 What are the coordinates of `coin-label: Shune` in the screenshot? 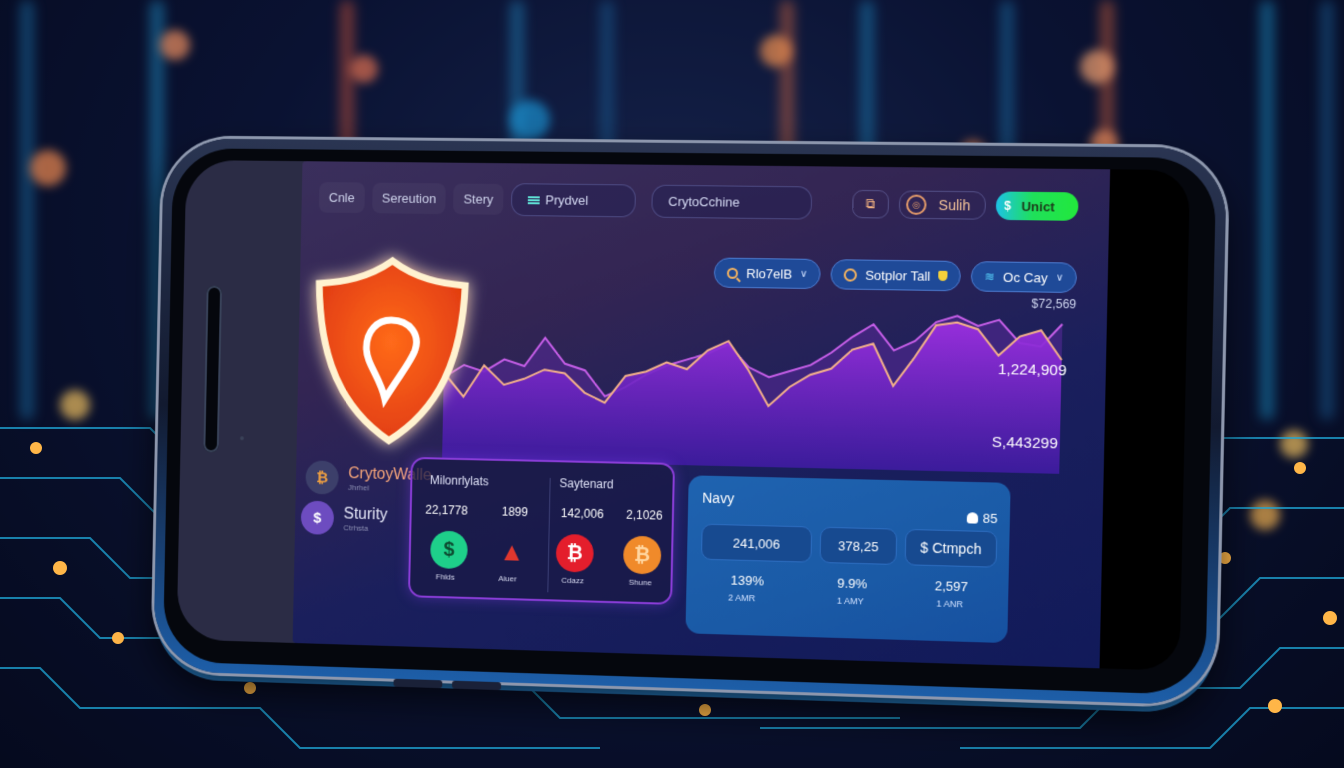 It's located at (640, 582).